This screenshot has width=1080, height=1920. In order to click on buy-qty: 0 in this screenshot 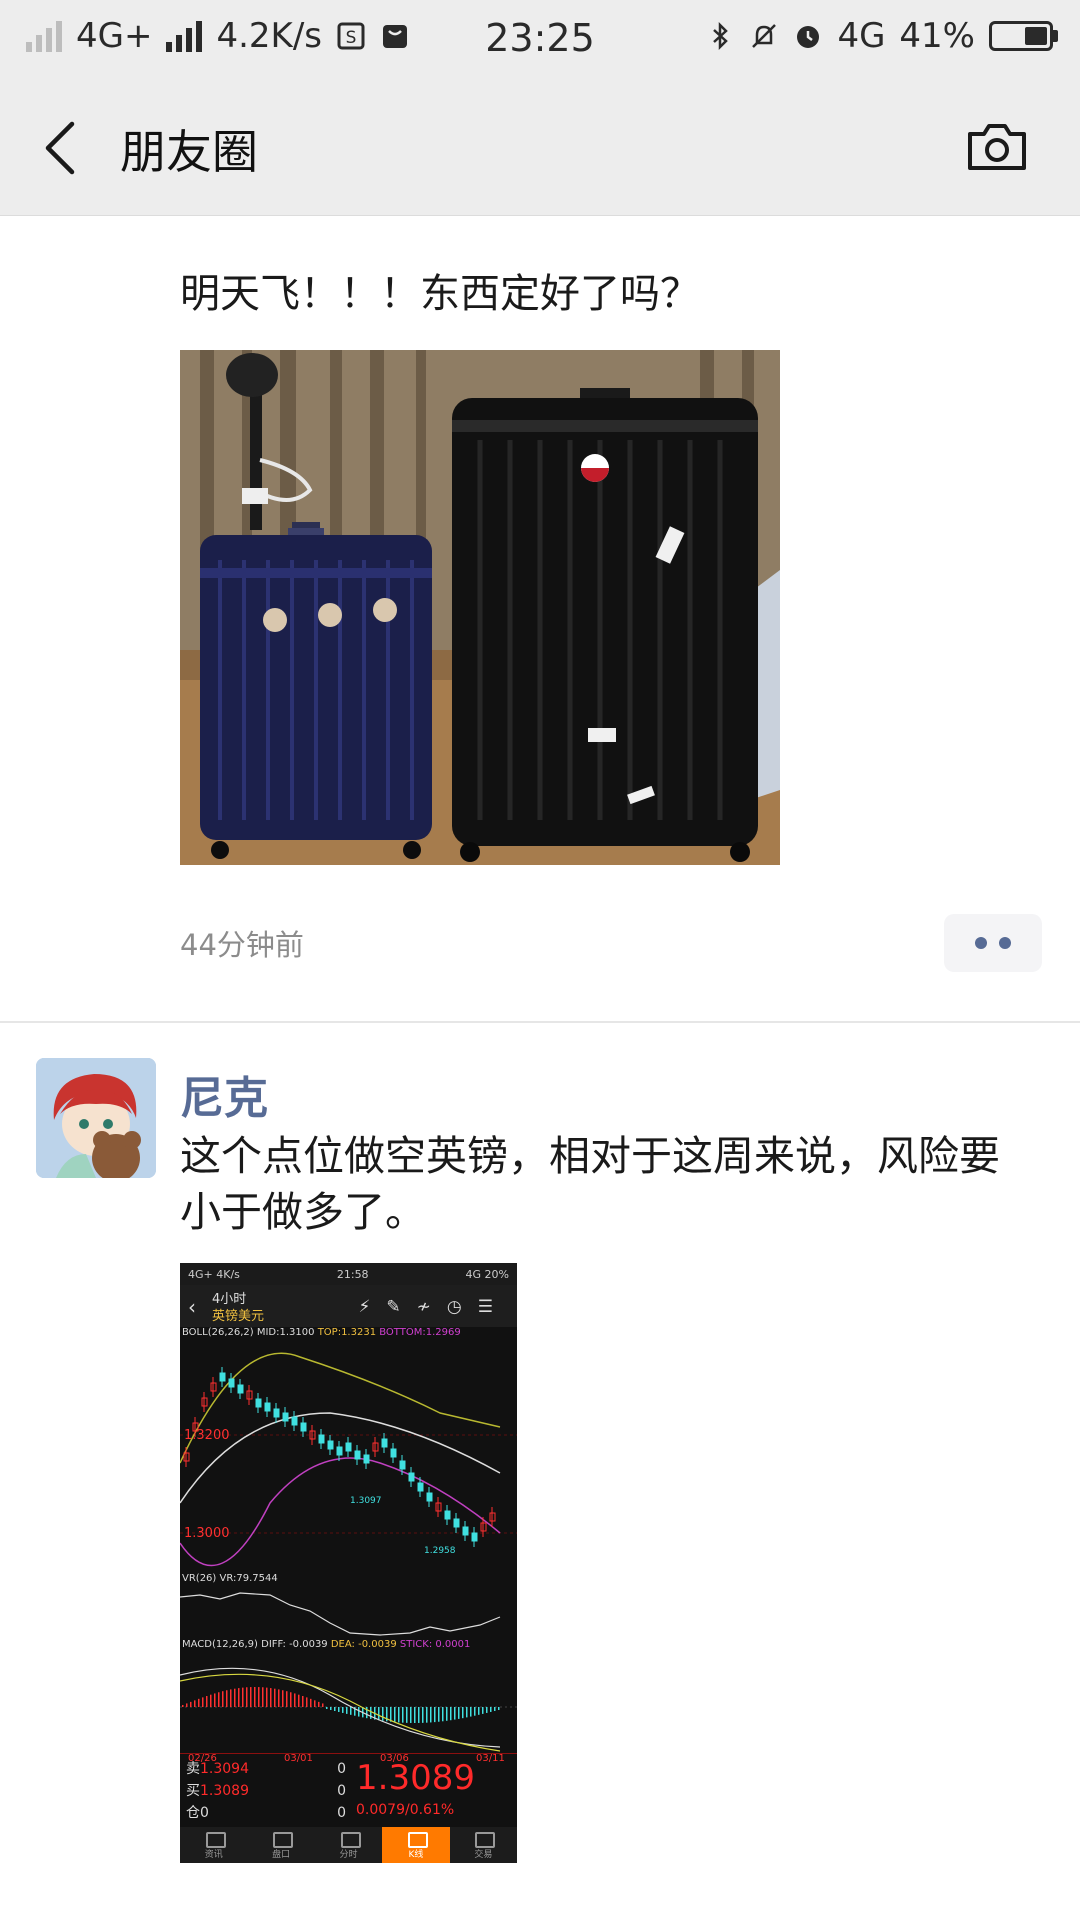, I will do `click(341, 1791)`.